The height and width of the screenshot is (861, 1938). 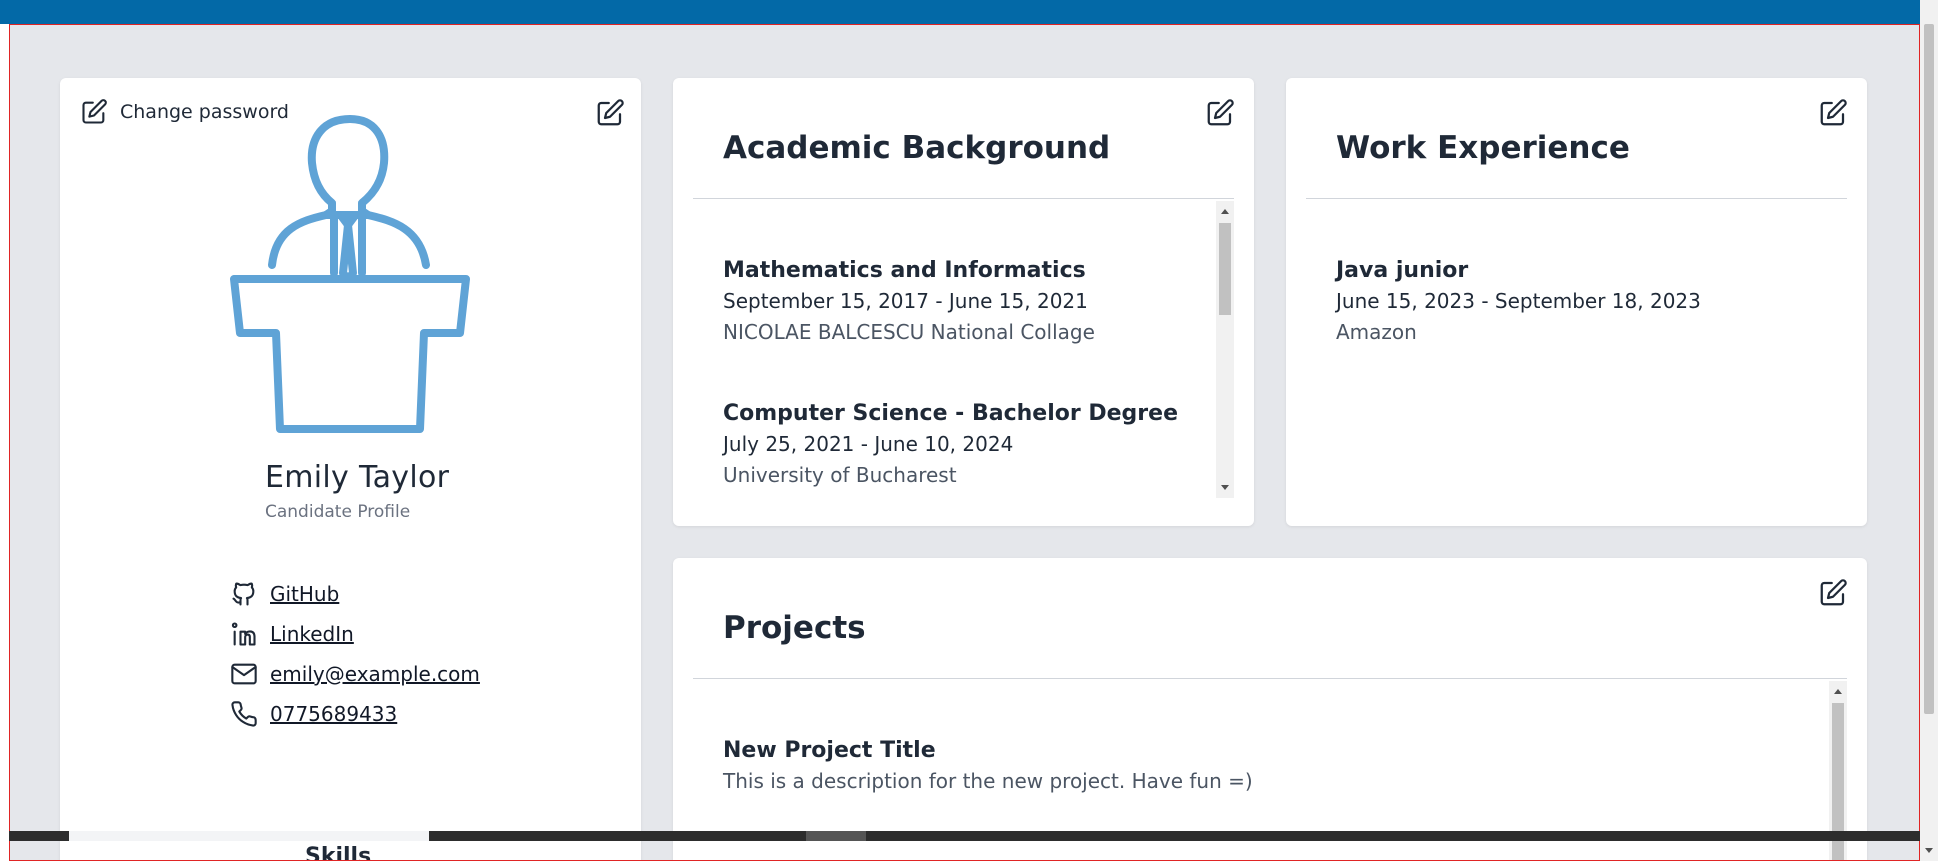 What do you see at coordinates (1402, 270) in the screenshot?
I see `entry-title: Java junior` at bounding box center [1402, 270].